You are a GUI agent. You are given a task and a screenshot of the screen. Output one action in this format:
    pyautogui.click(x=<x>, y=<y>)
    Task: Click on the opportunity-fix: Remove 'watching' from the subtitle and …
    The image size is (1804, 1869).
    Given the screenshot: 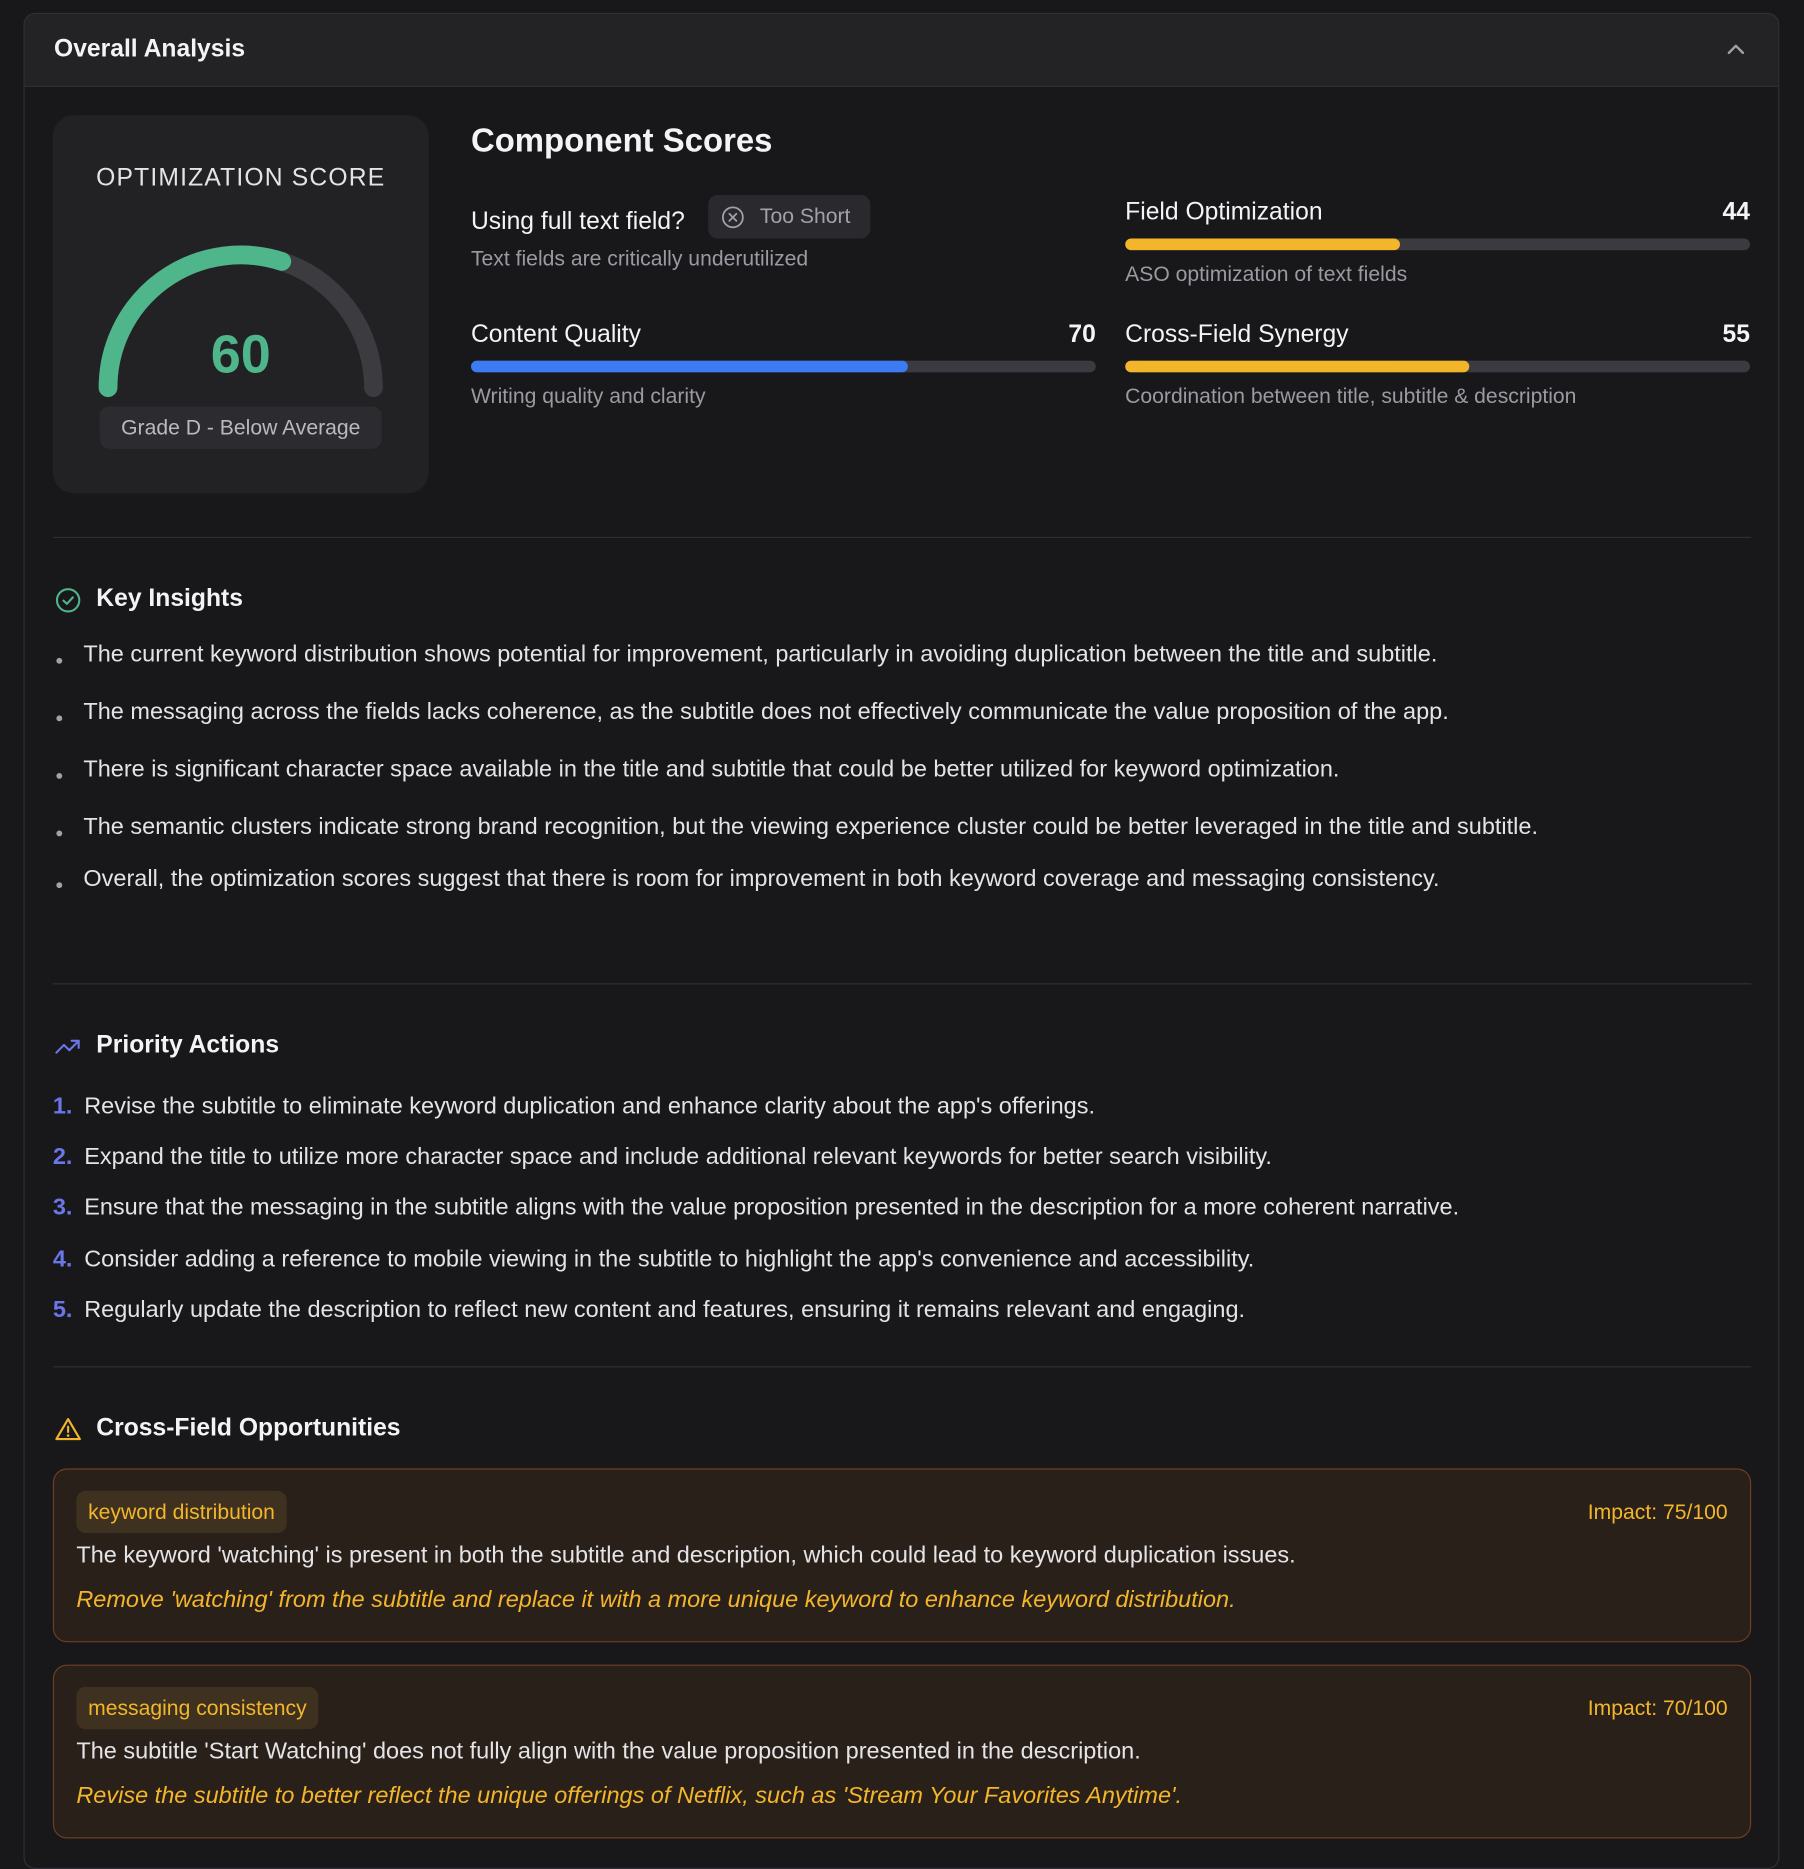 What is the action you would take?
    pyautogui.click(x=656, y=1600)
    